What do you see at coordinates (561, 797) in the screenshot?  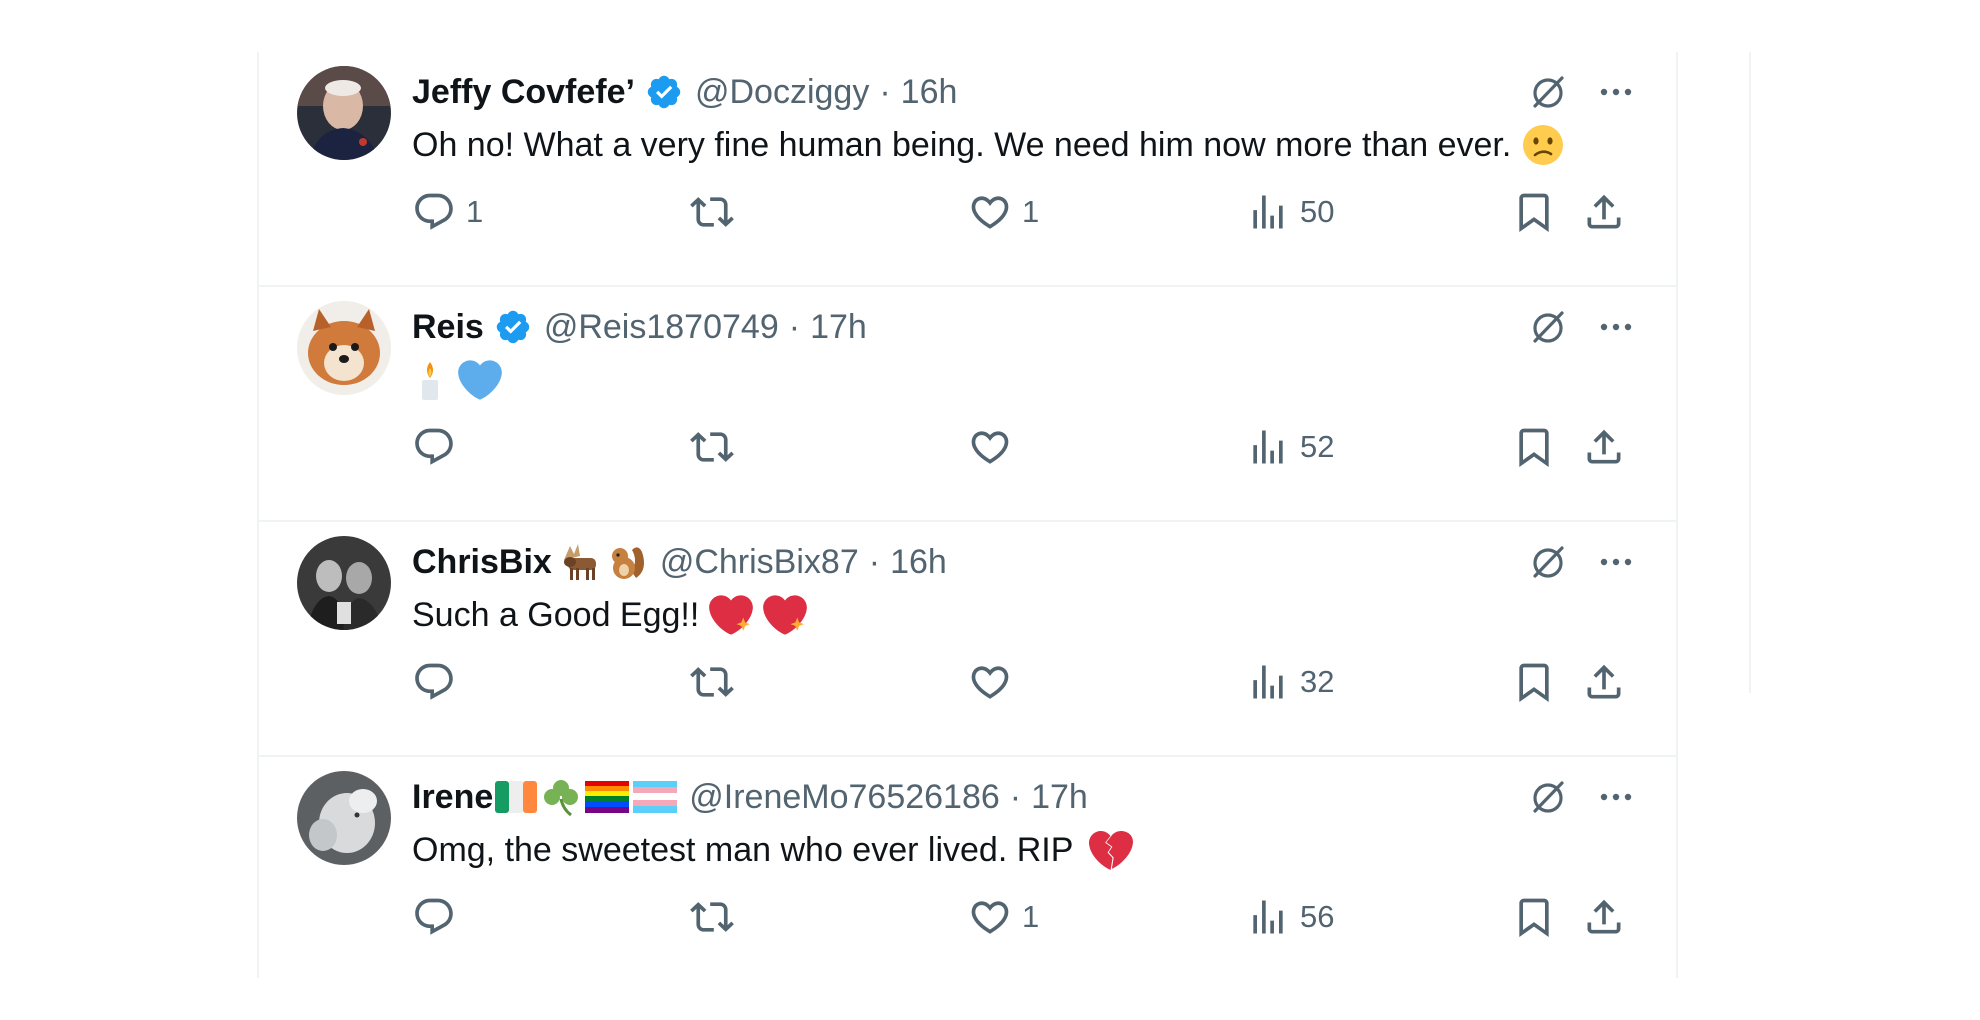 I see `shamrock-emoji` at bounding box center [561, 797].